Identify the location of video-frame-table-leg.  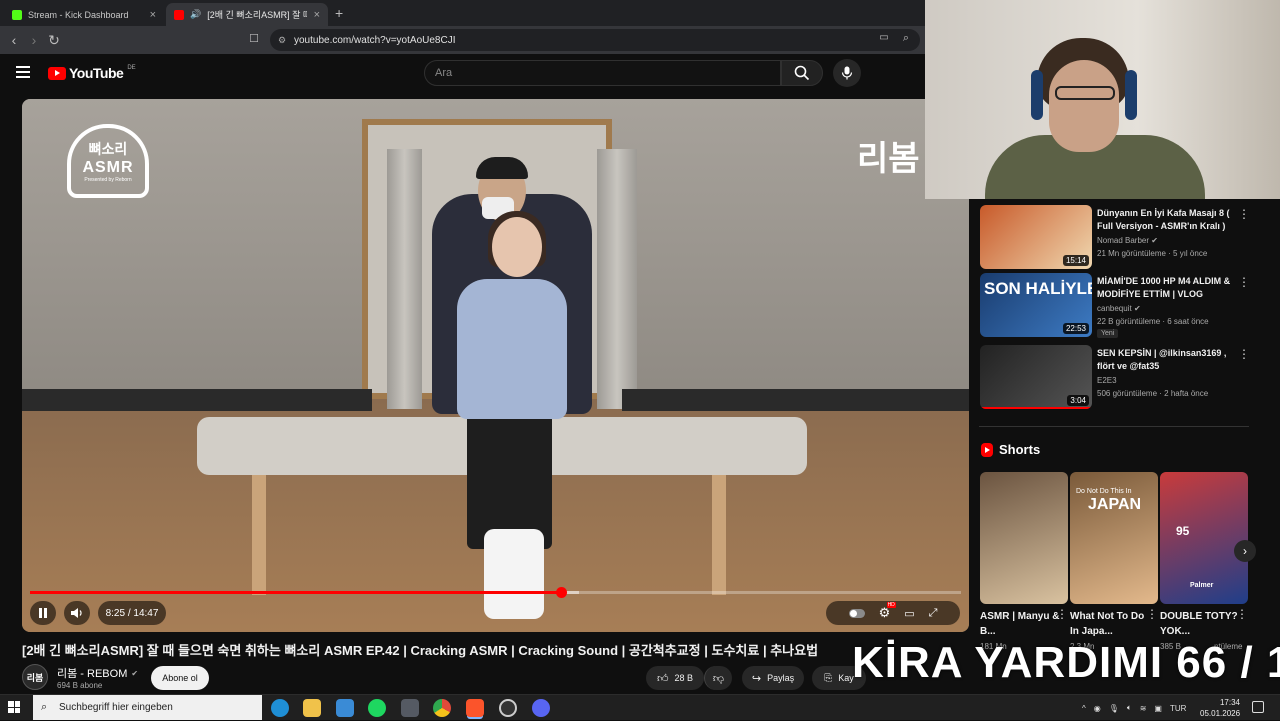
(719, 535).